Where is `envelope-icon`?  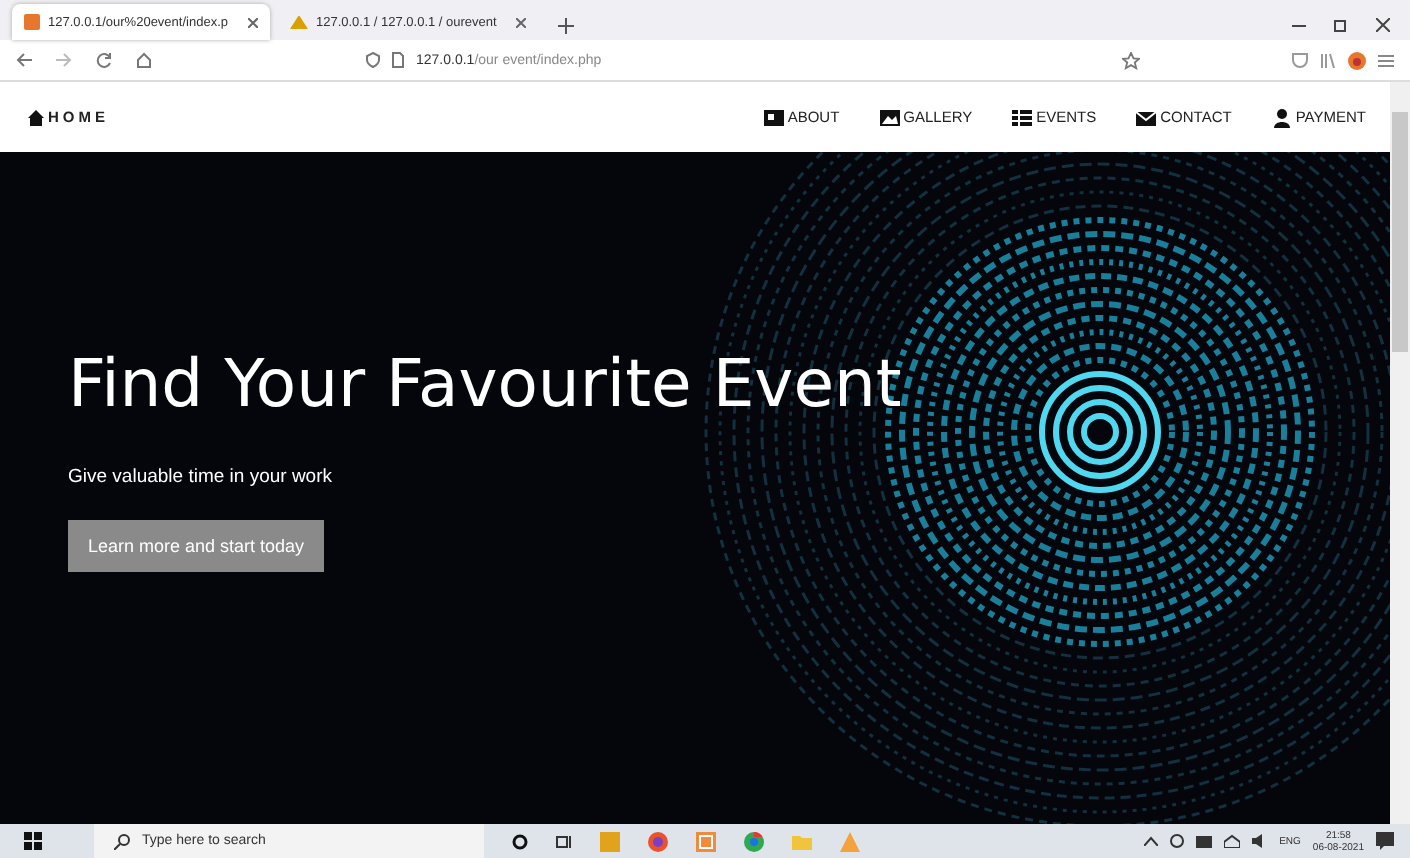 envelope-icon is located at coordinates (1146, 117).